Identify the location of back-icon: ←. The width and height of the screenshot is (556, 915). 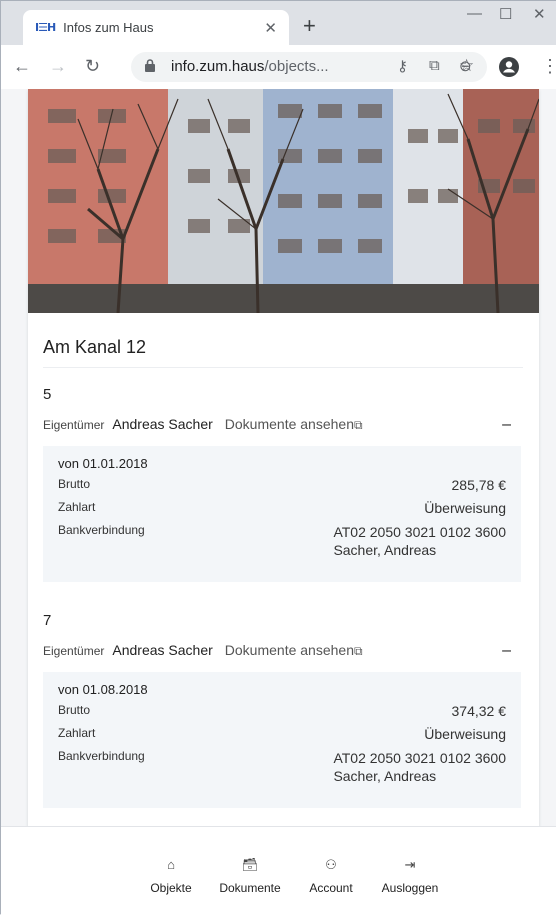
(22, 66).